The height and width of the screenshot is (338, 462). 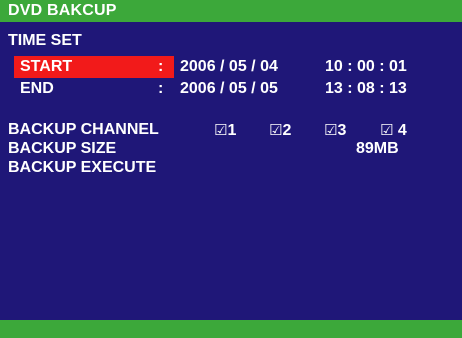 I want to click on time-set-heading: TIME SET, so click(x=45, y=40).